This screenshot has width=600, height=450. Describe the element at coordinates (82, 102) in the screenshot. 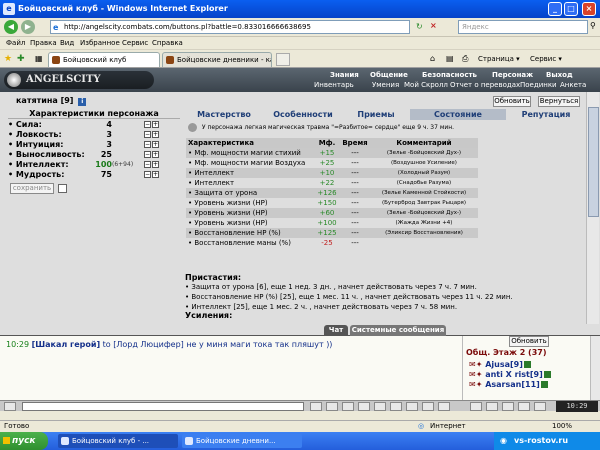

I see `info-icon: i` at that location.